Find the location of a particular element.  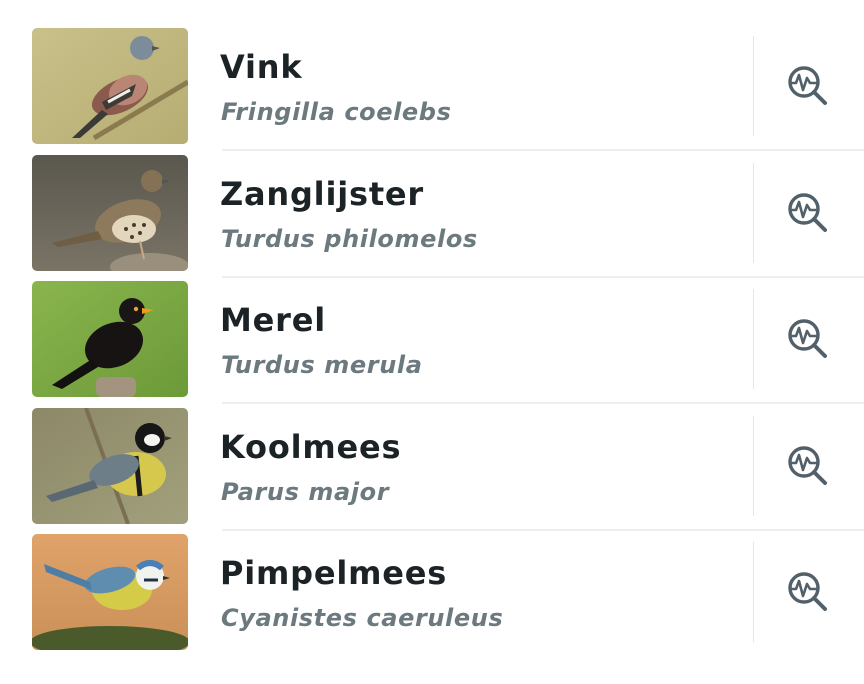

bird-scientific-name: Turdus merula is located at coordinates (322, 365).